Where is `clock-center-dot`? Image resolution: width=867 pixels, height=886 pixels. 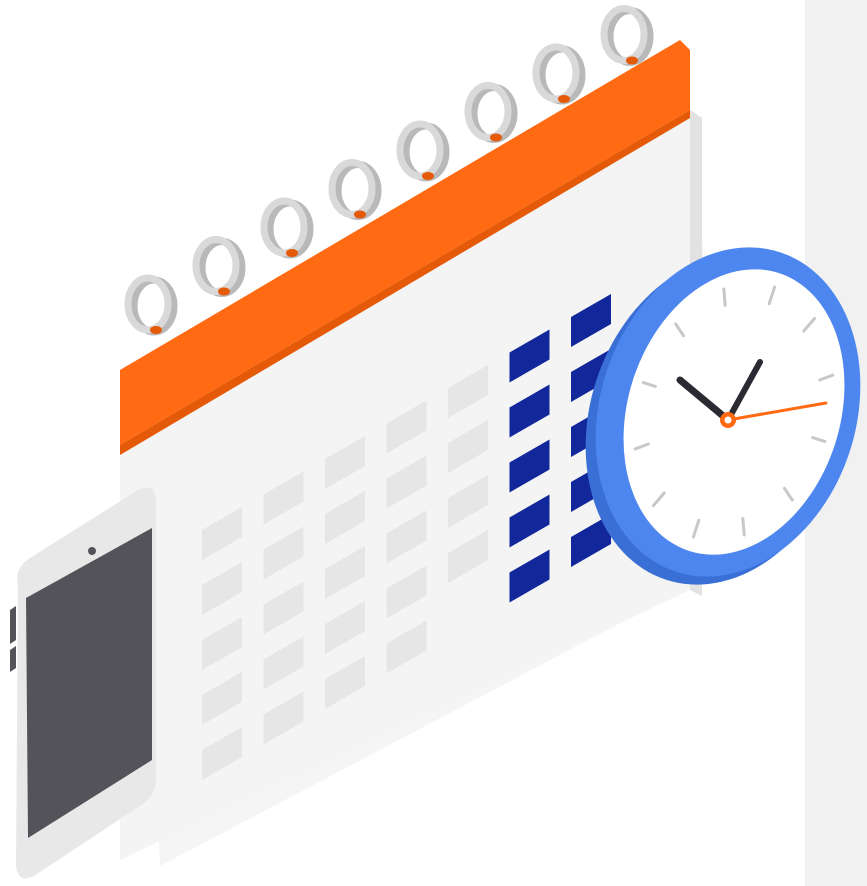
clock-center-dot is located at coordinates (728, 420).